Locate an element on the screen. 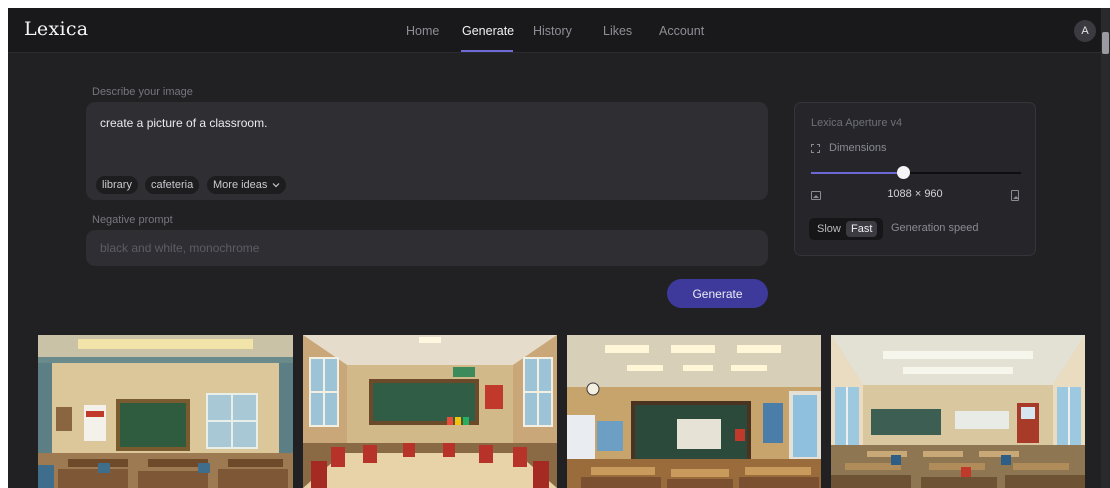 Image resolution: width=1110 pixels, height=488 pixels. nav-history: History is located at coordinates (552, 31).